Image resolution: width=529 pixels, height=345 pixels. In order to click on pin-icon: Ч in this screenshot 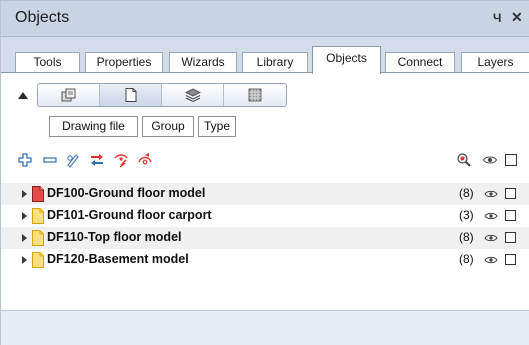, I will do `click(497, 18)`.